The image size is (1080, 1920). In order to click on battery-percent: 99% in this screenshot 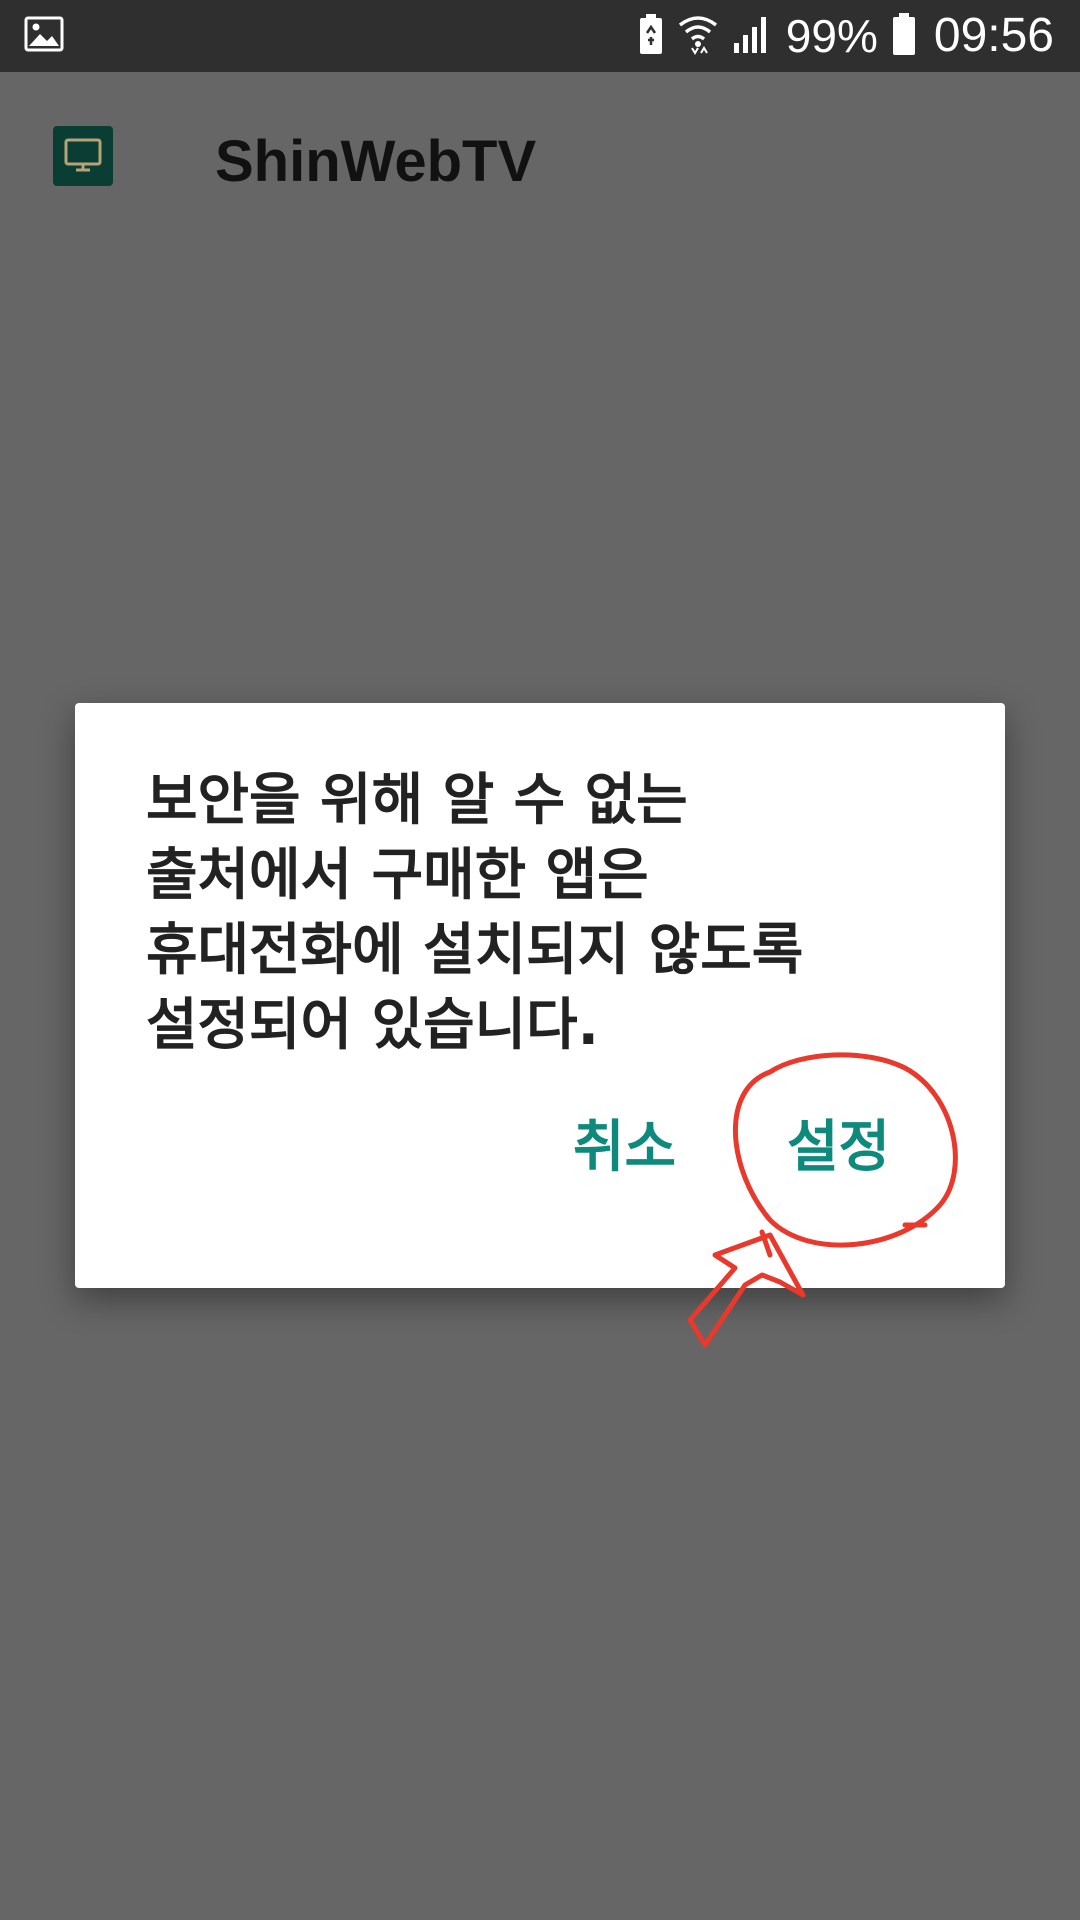, I will do `click(831, 36)`.